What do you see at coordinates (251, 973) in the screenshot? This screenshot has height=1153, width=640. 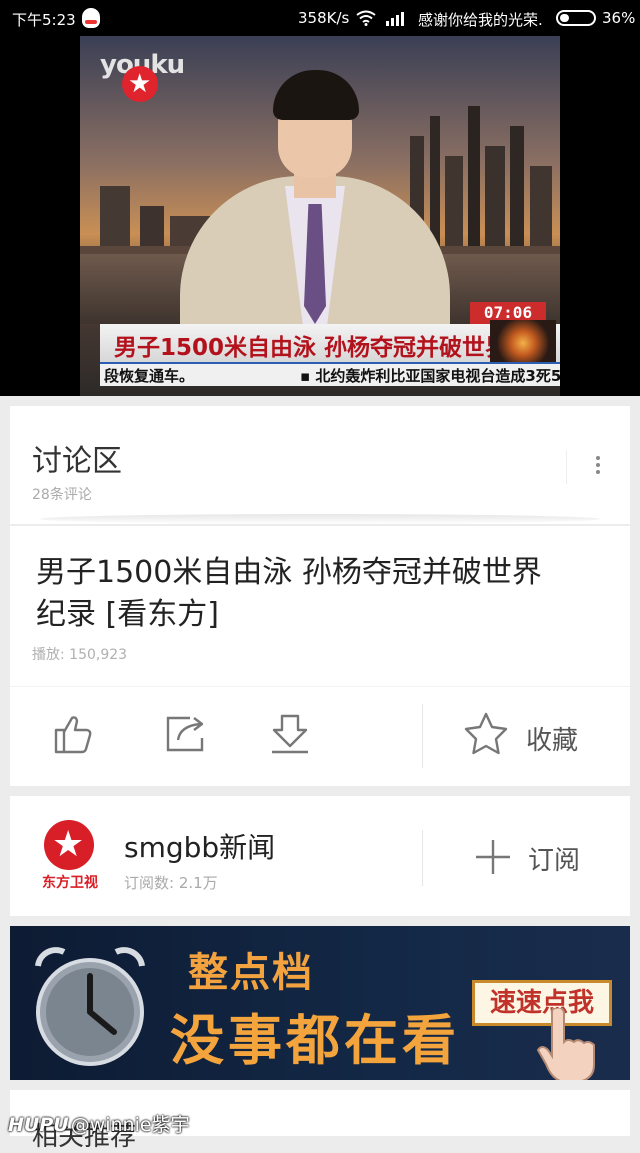 I see `ad-headline: 整点档` at bounding box center [251, 973].